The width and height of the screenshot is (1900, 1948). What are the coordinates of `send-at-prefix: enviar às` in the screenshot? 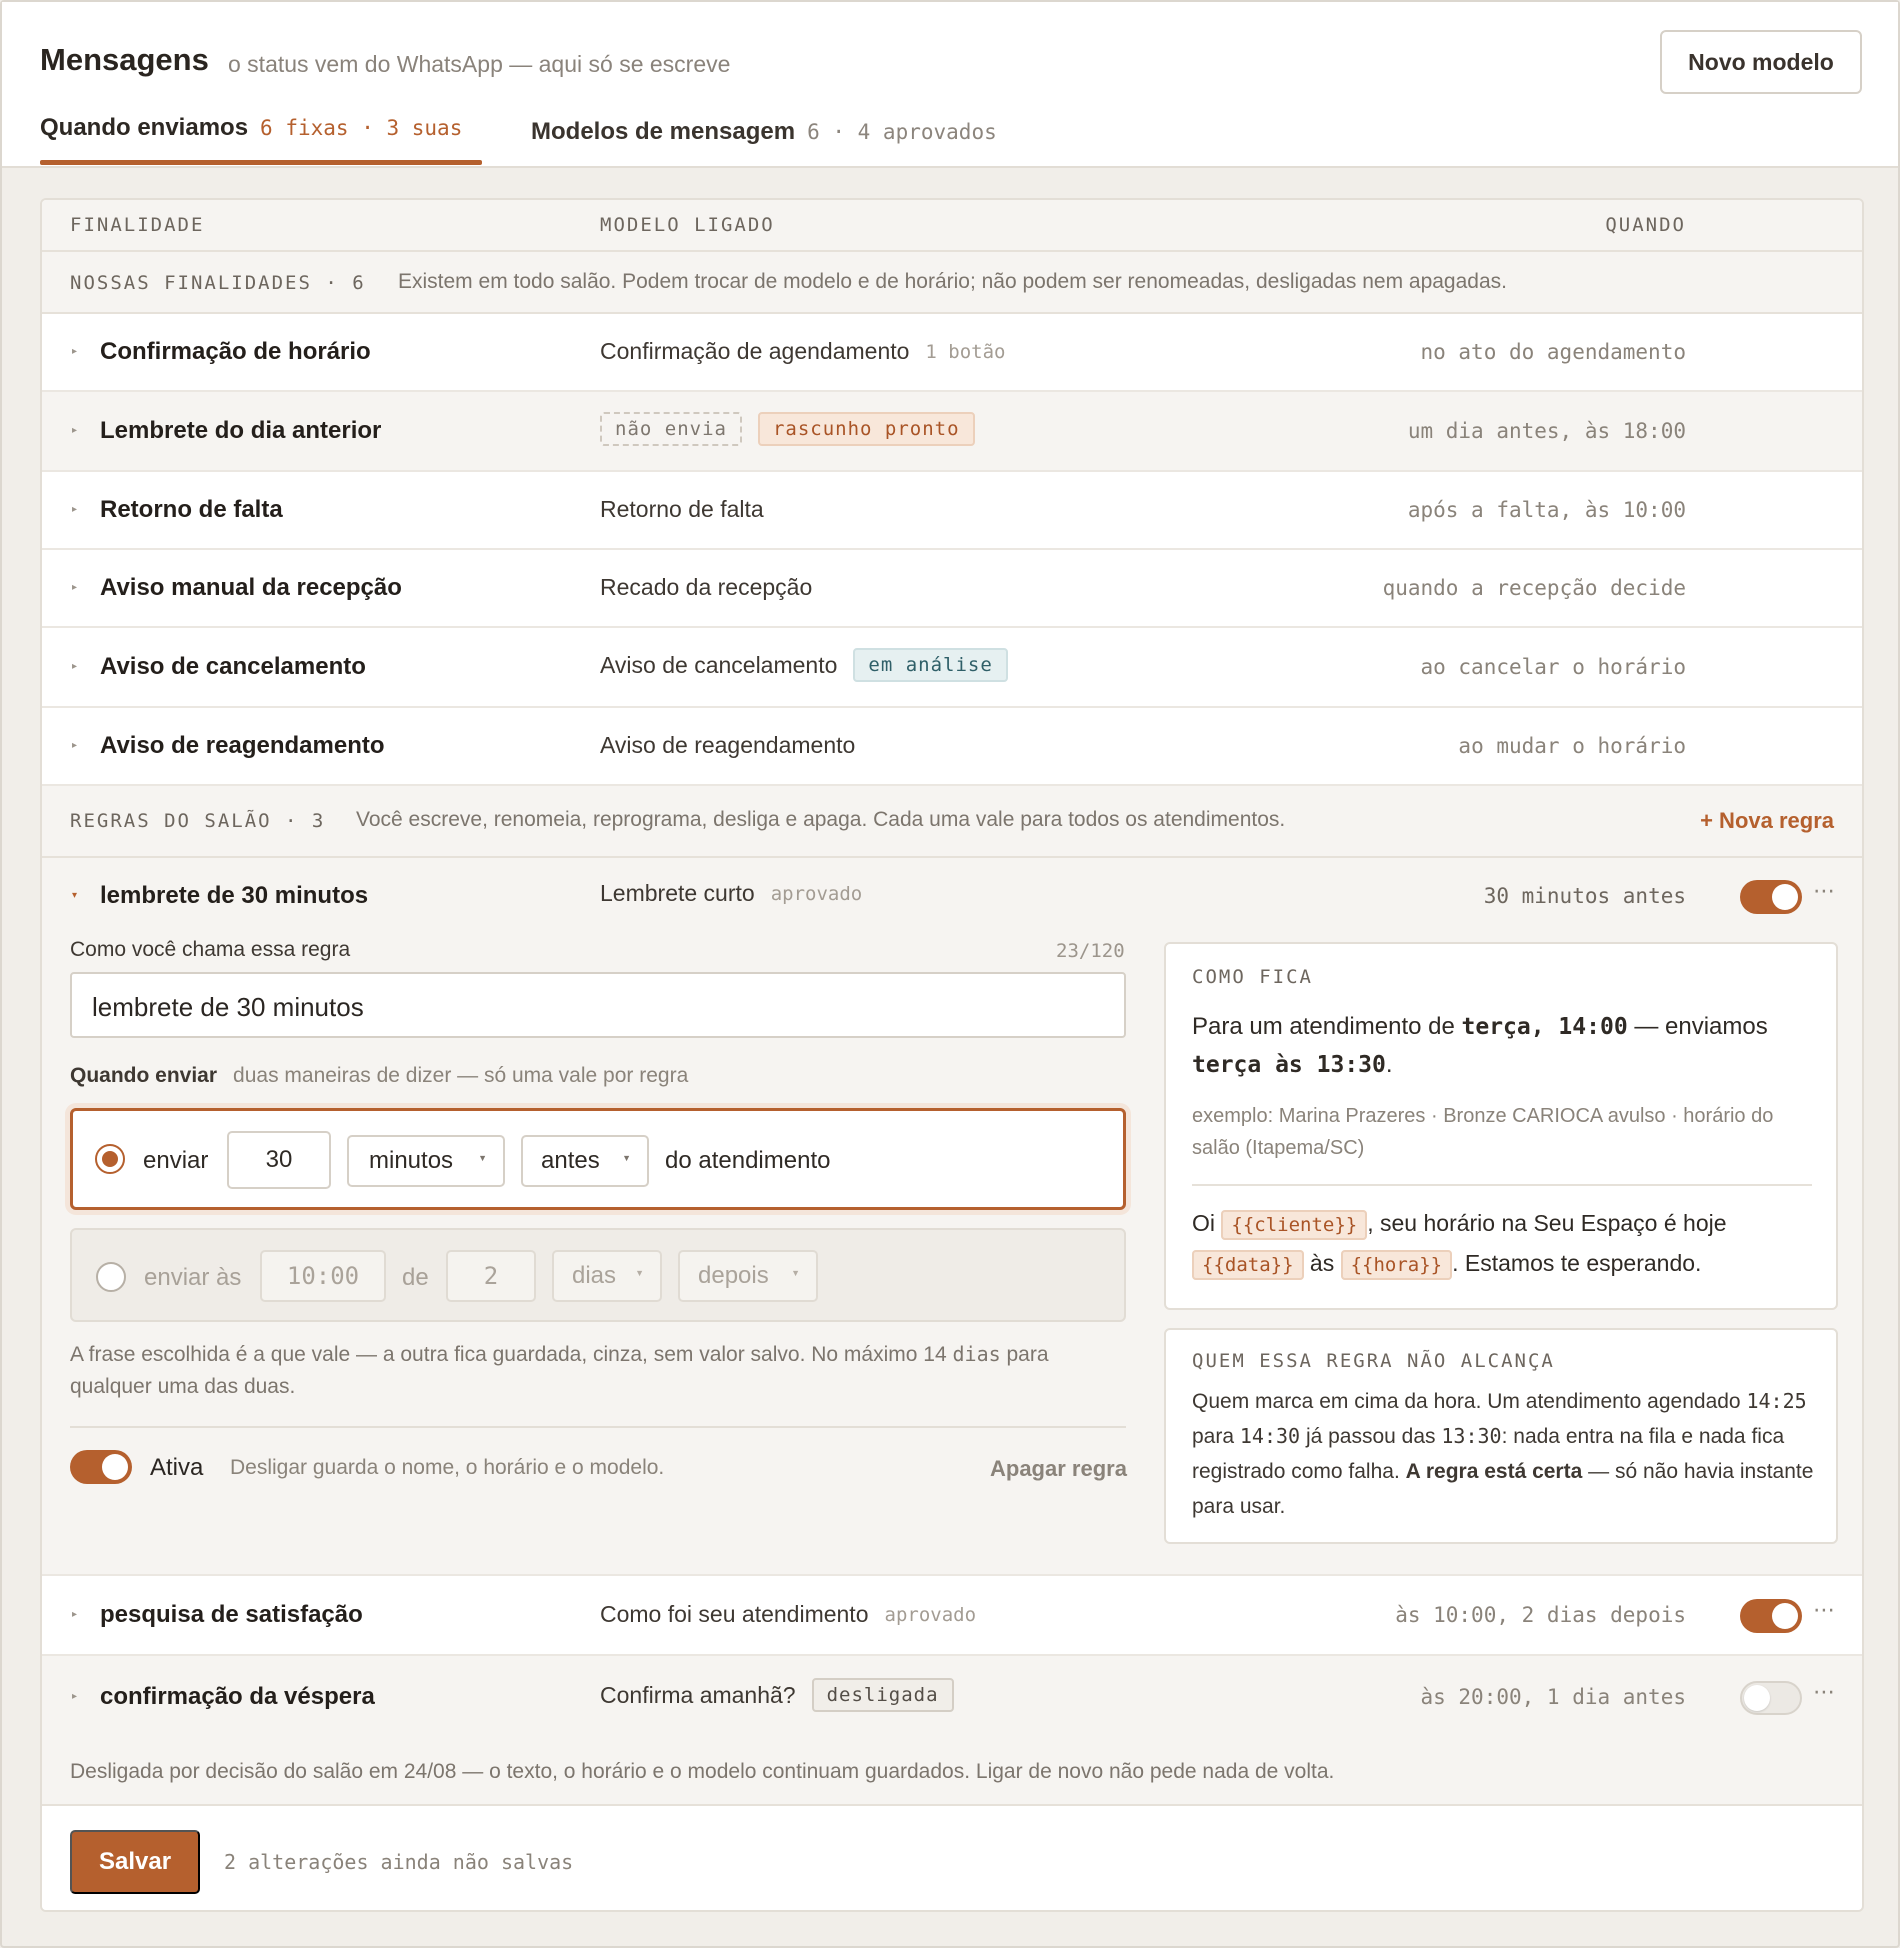 It's located at (193, 1277).